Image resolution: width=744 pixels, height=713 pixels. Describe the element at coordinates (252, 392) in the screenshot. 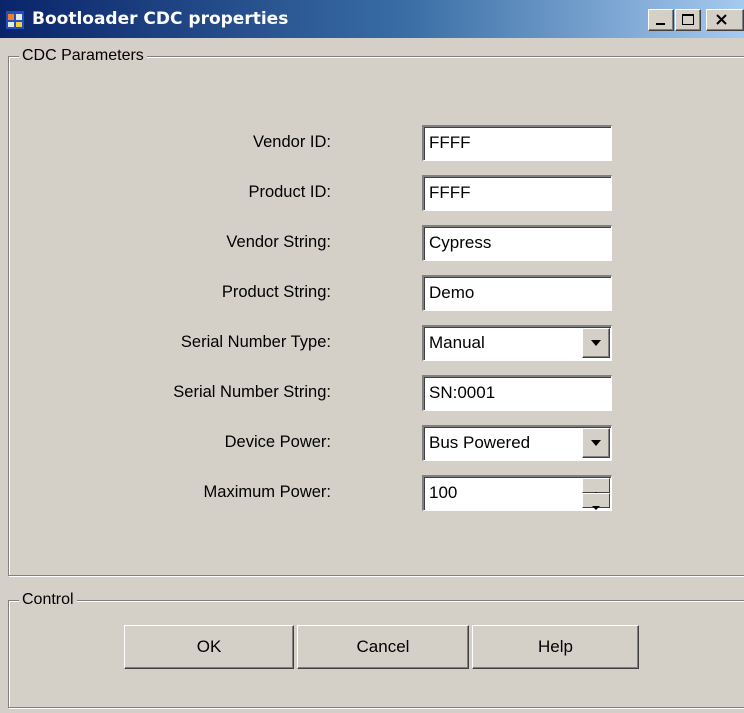

I see `serial-number-string-label: Serial Number String:` at that location.